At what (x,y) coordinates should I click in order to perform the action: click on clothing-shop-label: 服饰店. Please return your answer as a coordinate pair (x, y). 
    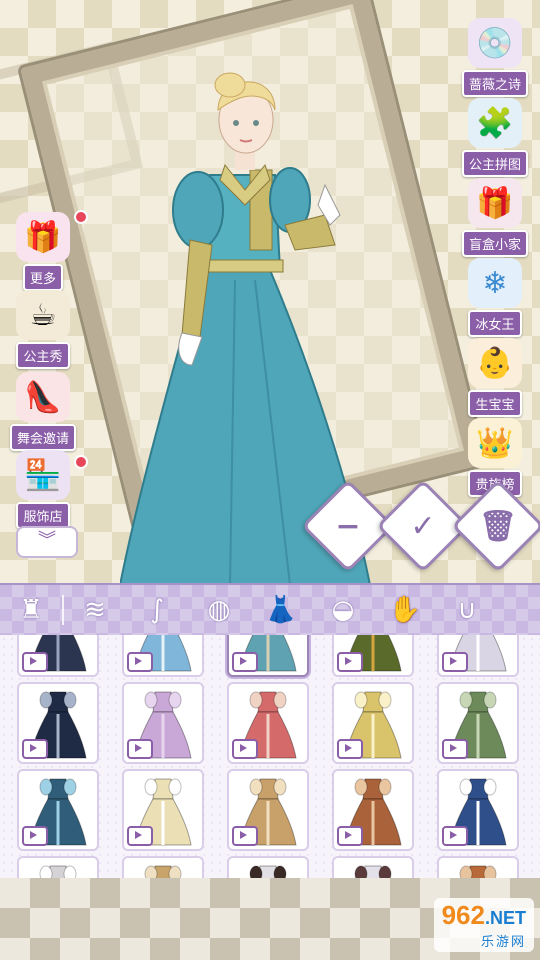
    Looking at the image, I should click on (43, 515).